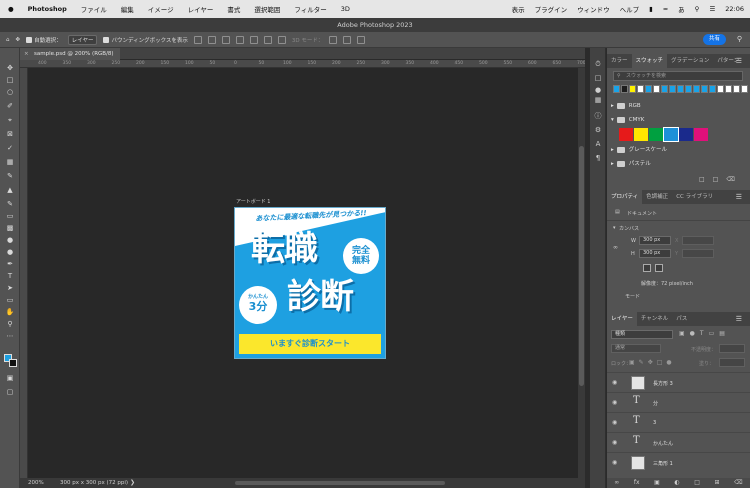 The height and width of the screenshot is (488, 750). What do you see at coordinates (10, 92) in the screenshot?
I see `lasso-tool-icon: ○` at bounding box center [10, 92].